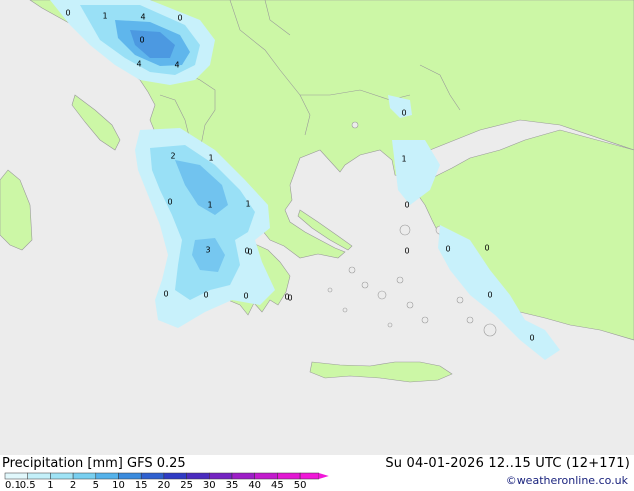 The image size is (634, 491). I want to click on legend-label: 0.1, so click(13, 485).